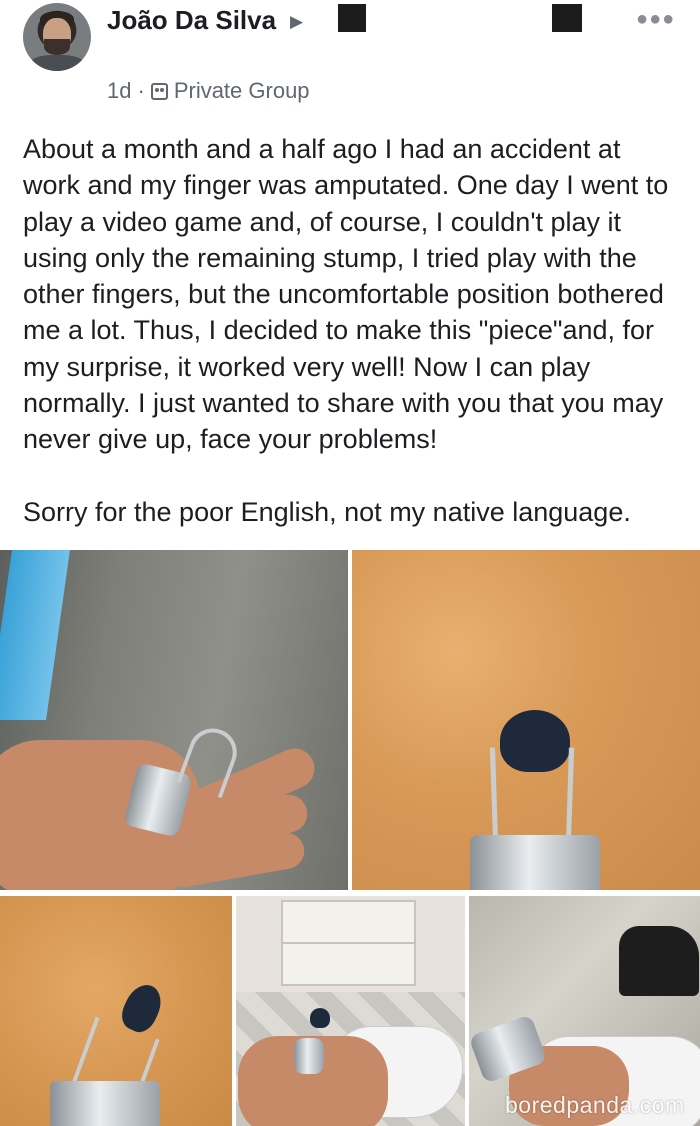  Describe the element at coordinates (116, 1011) in the screenshot. I see `photo-device-tip` at that location.